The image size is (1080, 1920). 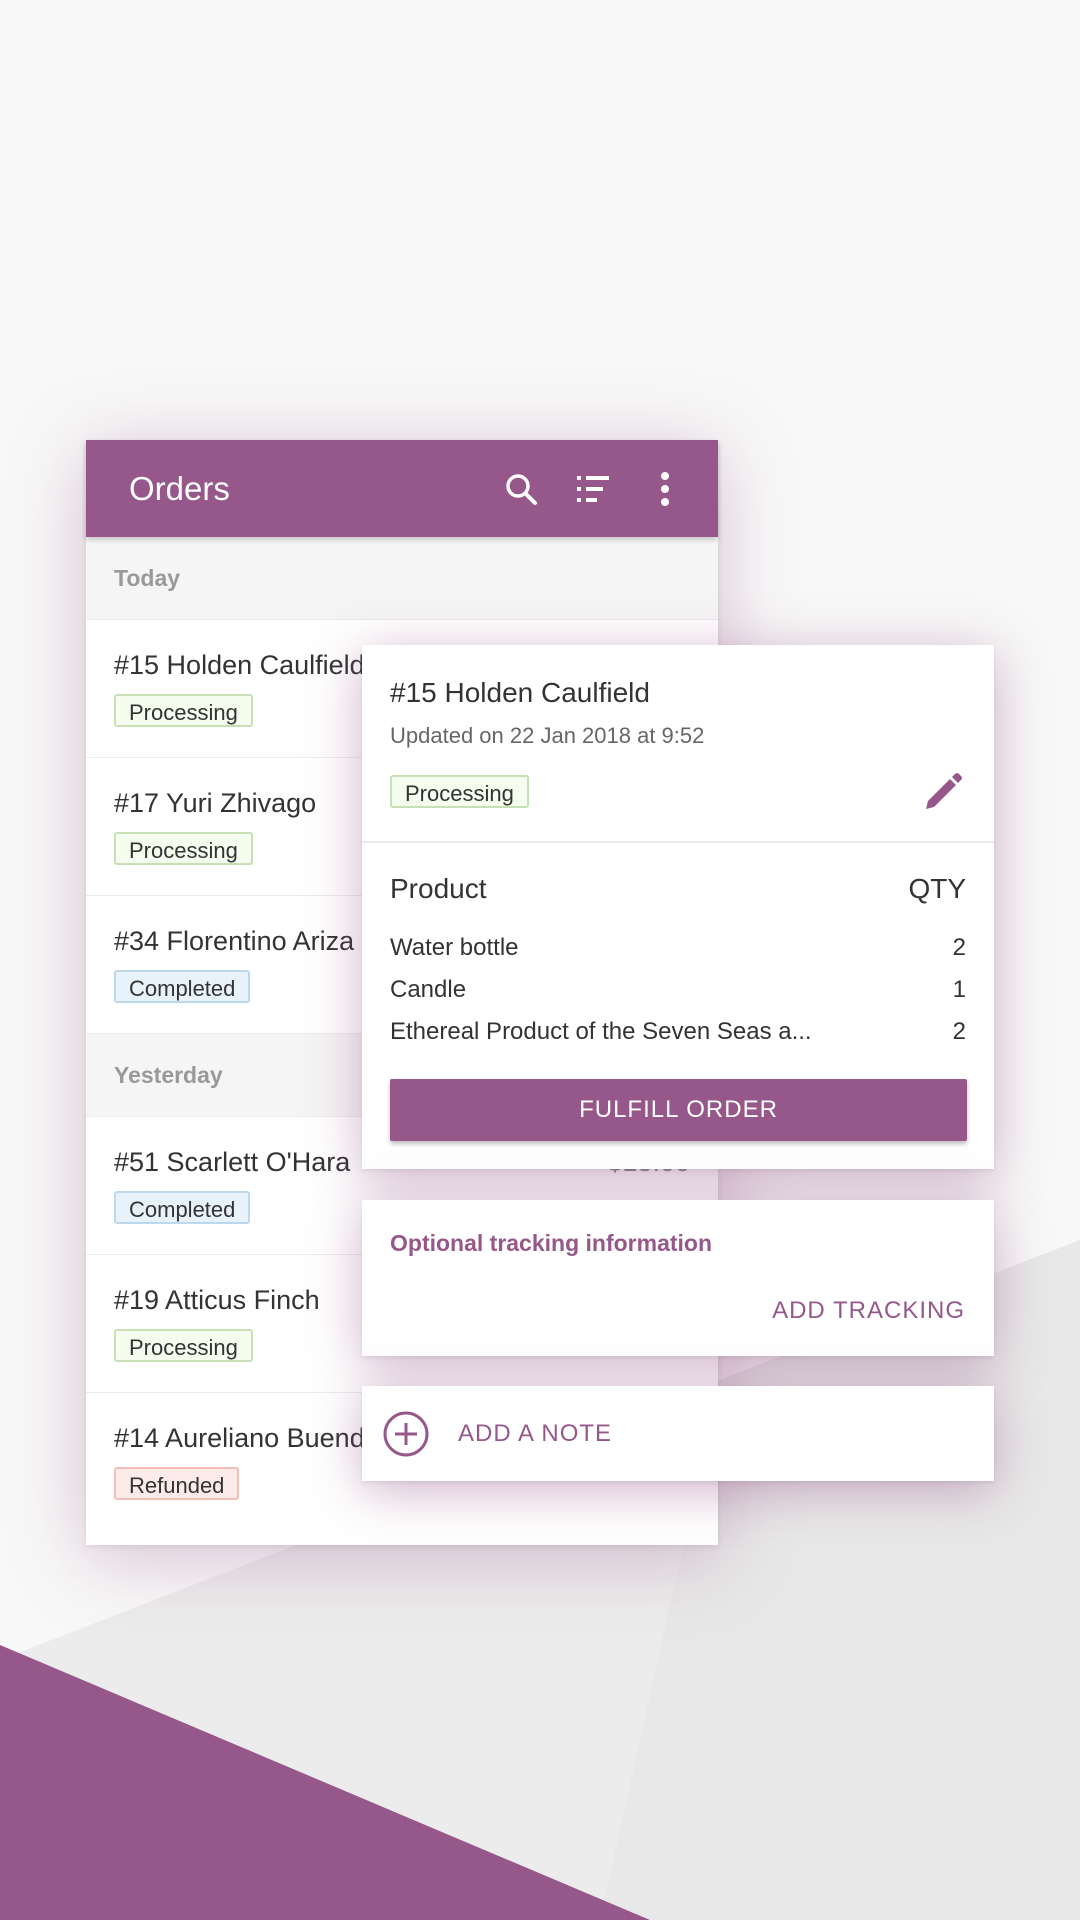 What do you see at coordinates (665, 489) in the screenshot?
I see `more-vert-icon` at bounding box center [665, 489].